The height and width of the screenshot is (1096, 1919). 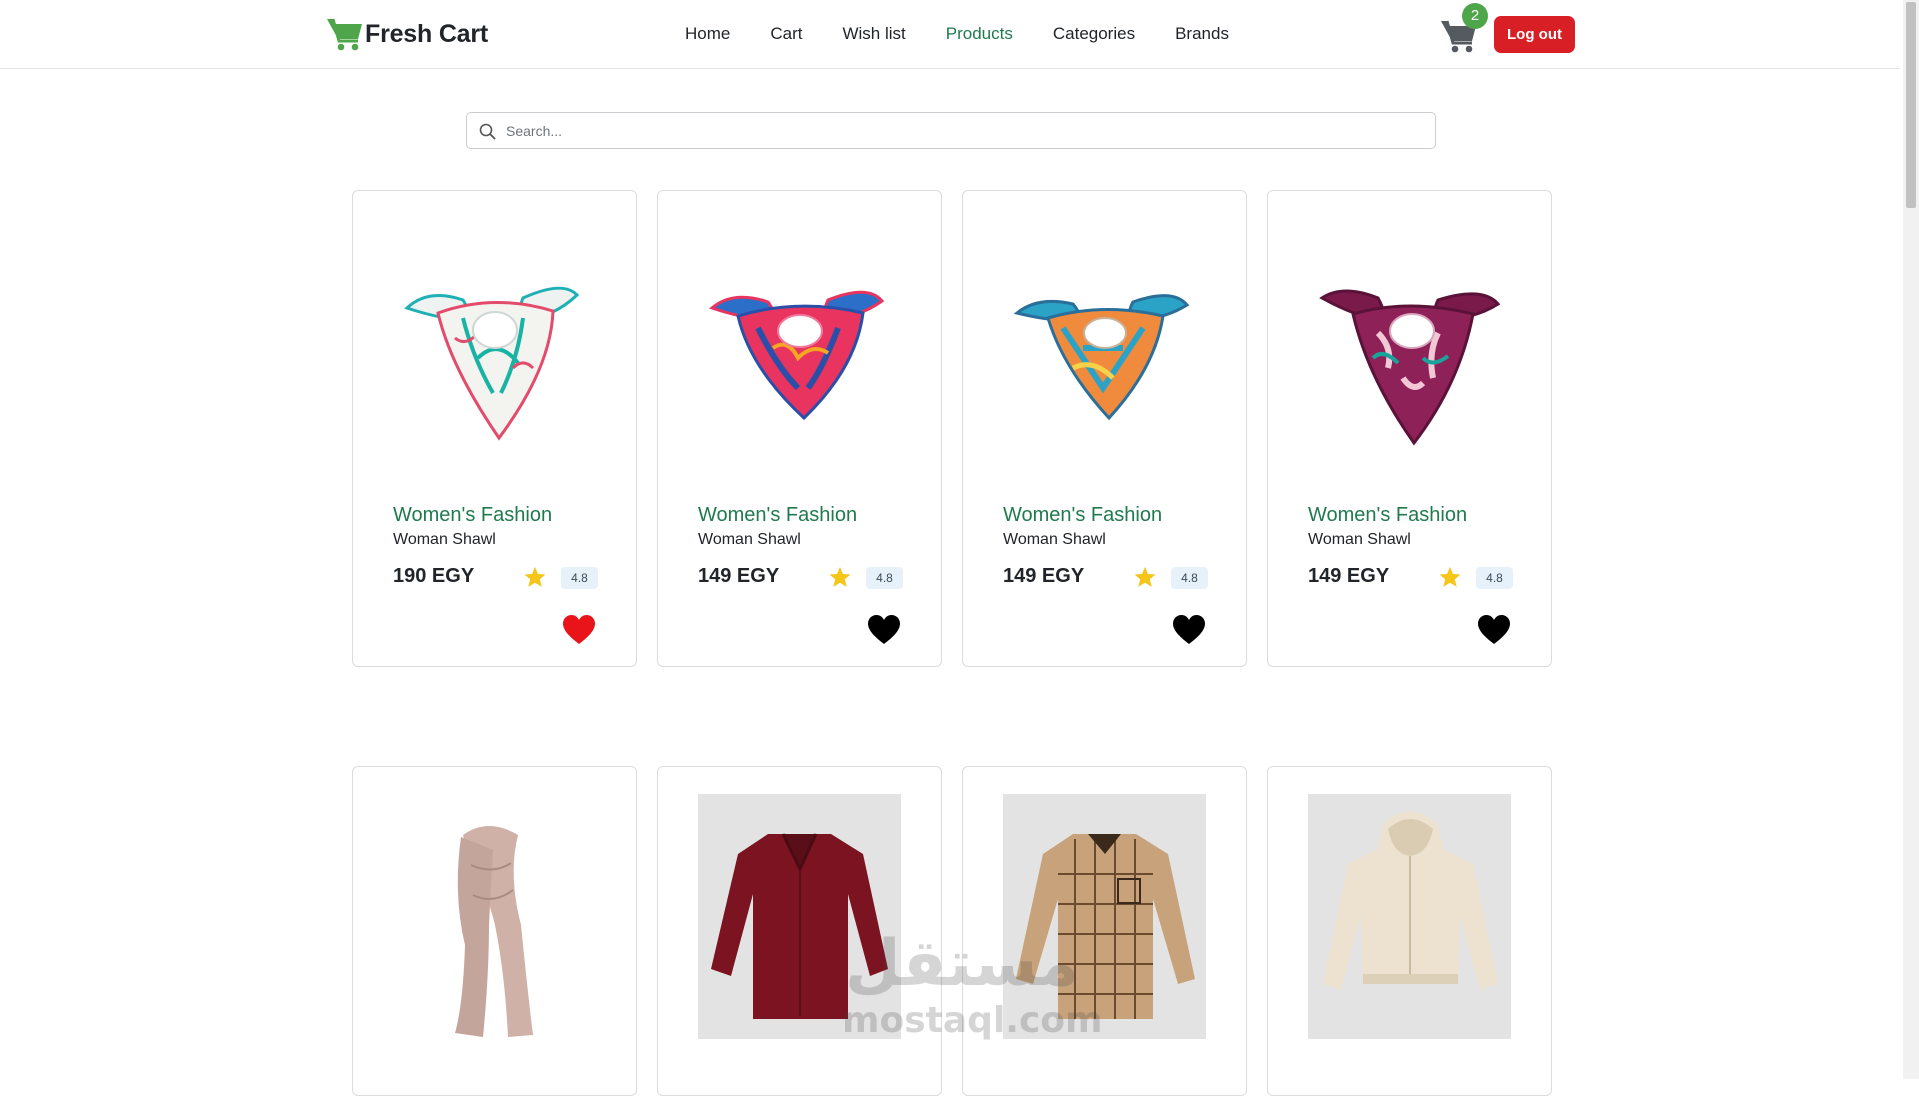 I want to click on product-image-teal-orange-scarf, so click(x=1101, y=357).